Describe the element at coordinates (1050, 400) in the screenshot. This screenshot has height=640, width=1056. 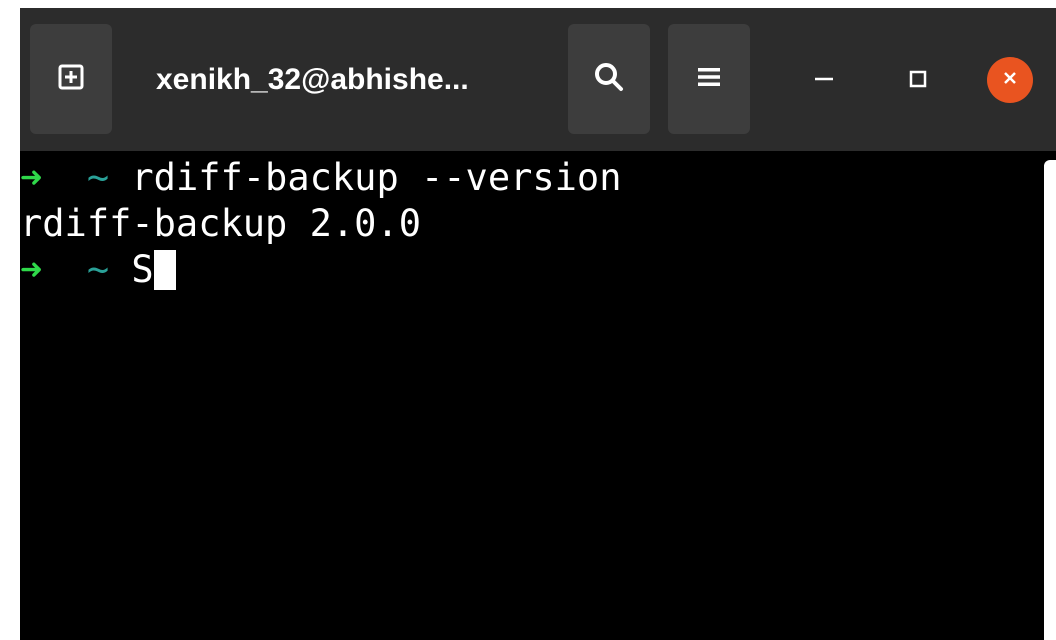
I see `scrollbar` at that location.